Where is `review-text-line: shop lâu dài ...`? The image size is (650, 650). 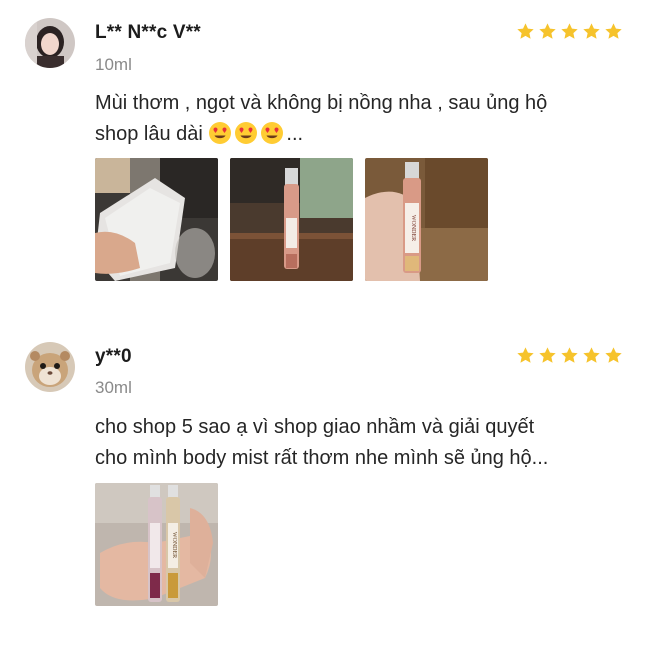
review-text-line: shop lâu dài ... is located at coordinates (362, 134).